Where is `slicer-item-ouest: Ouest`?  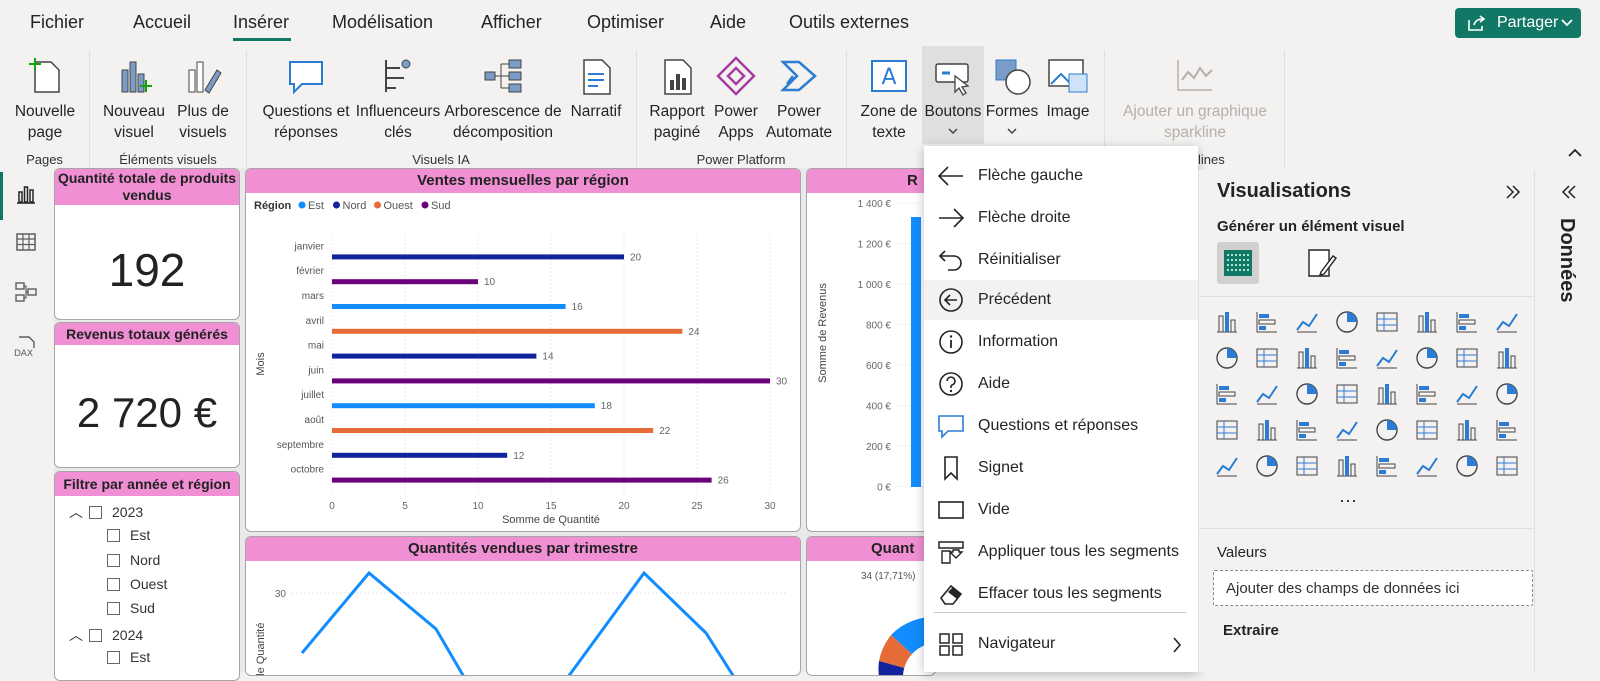 slicer-item-ouest: Ouest is located at coordinates (137, 584).